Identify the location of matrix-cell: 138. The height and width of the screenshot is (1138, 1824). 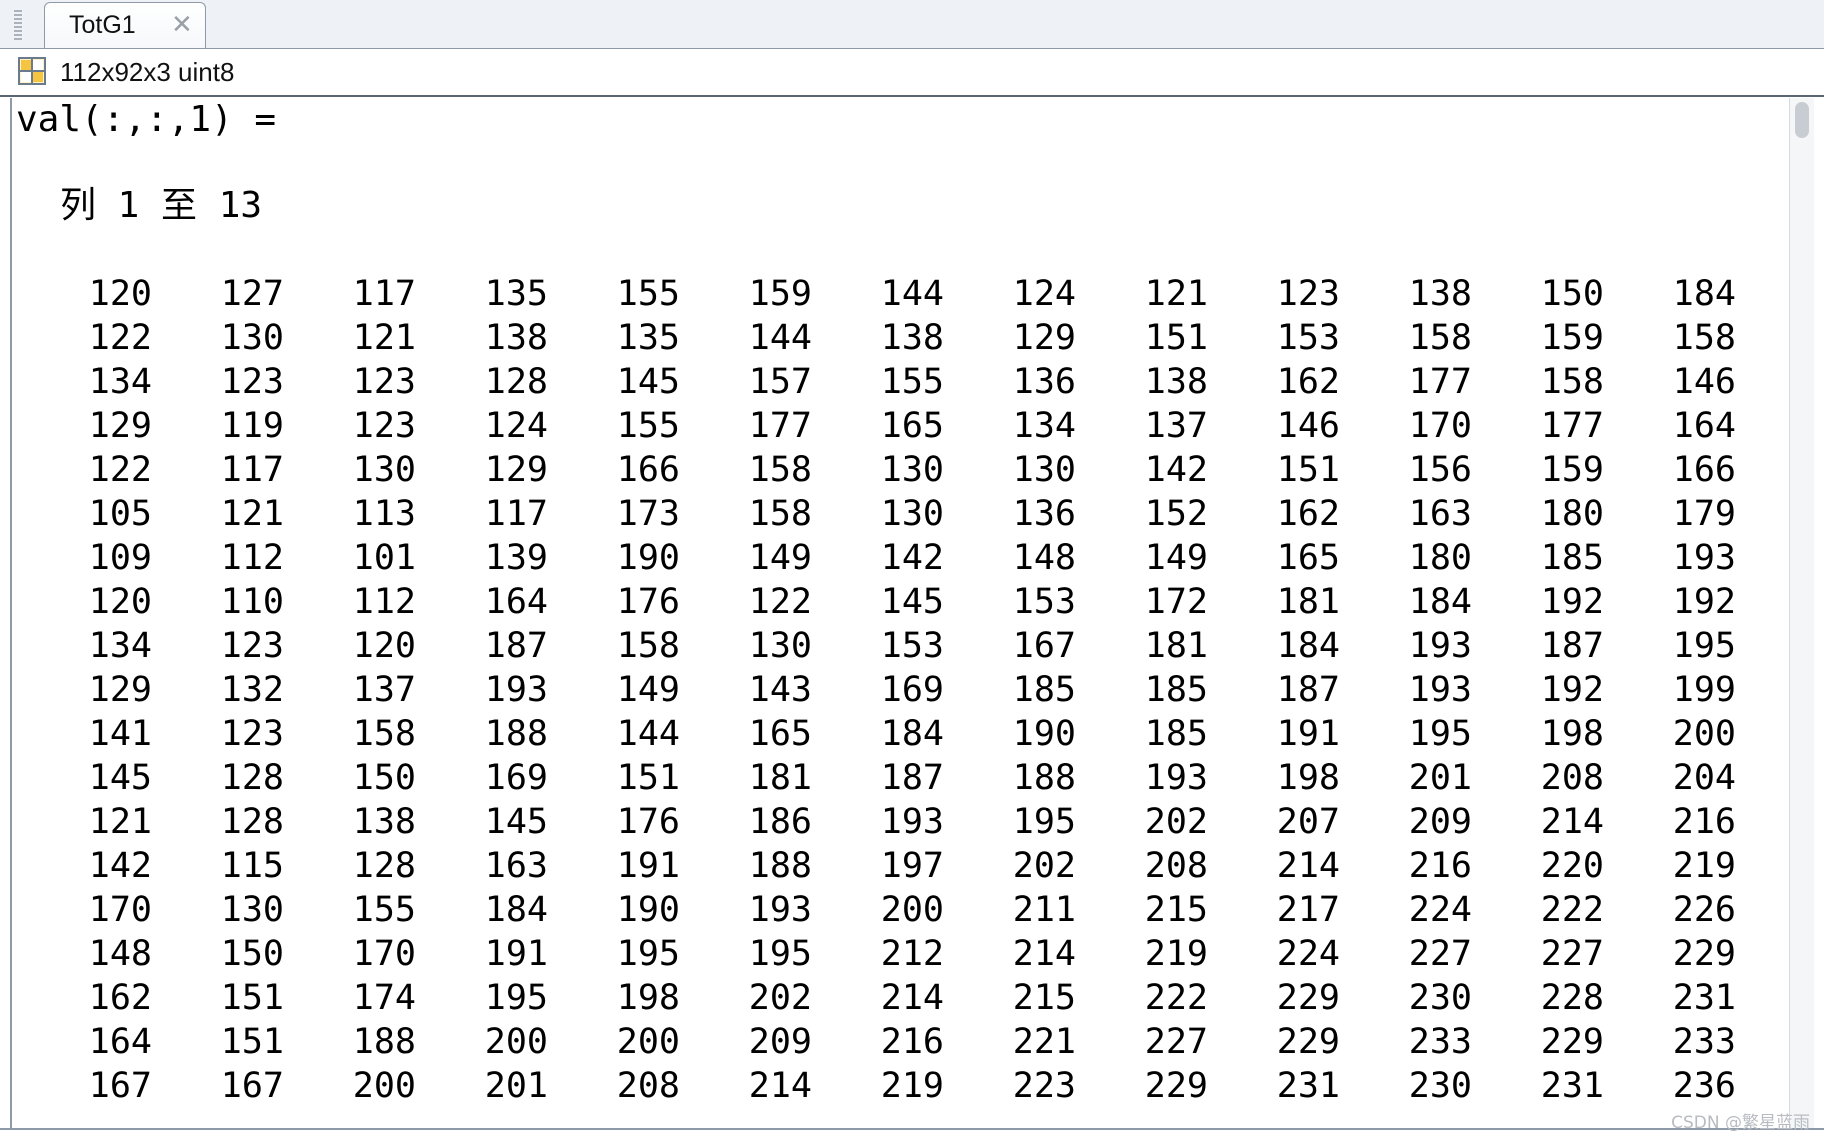
(1176, 382).